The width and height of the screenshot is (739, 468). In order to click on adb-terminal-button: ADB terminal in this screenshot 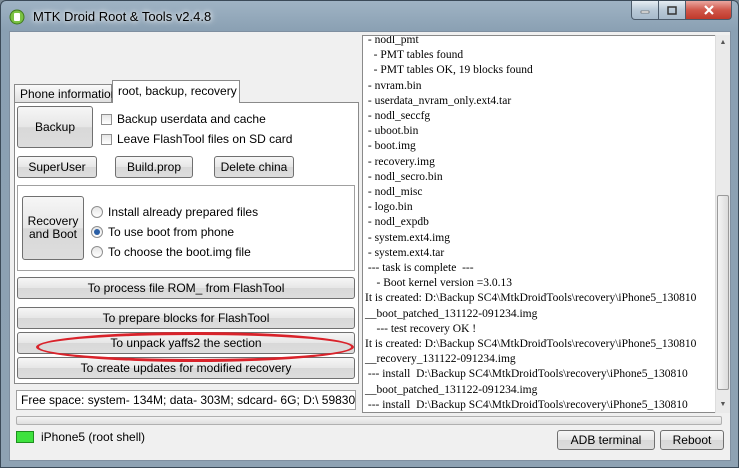, I will do `click(606, 440)`.